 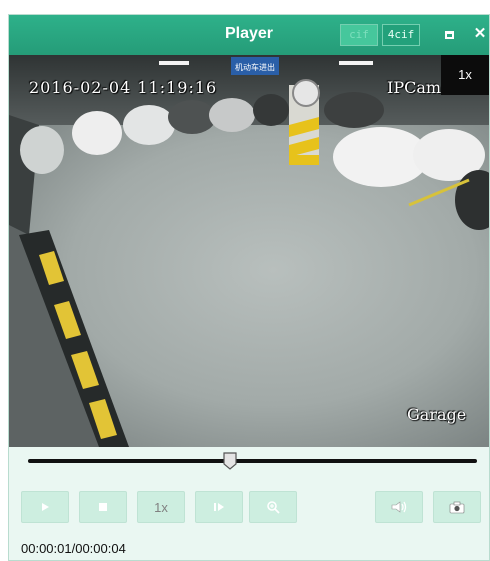 I want to click on speed-badge: 1x, so click(x=465, y=75).